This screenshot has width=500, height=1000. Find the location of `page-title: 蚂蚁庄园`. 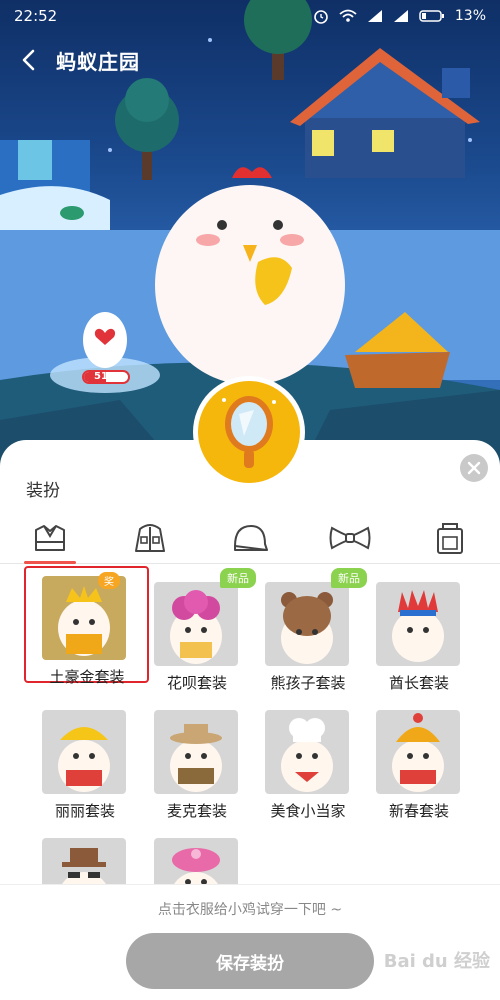

page-title: 蚂蚁庄园 is located at coordinates (98, 61).